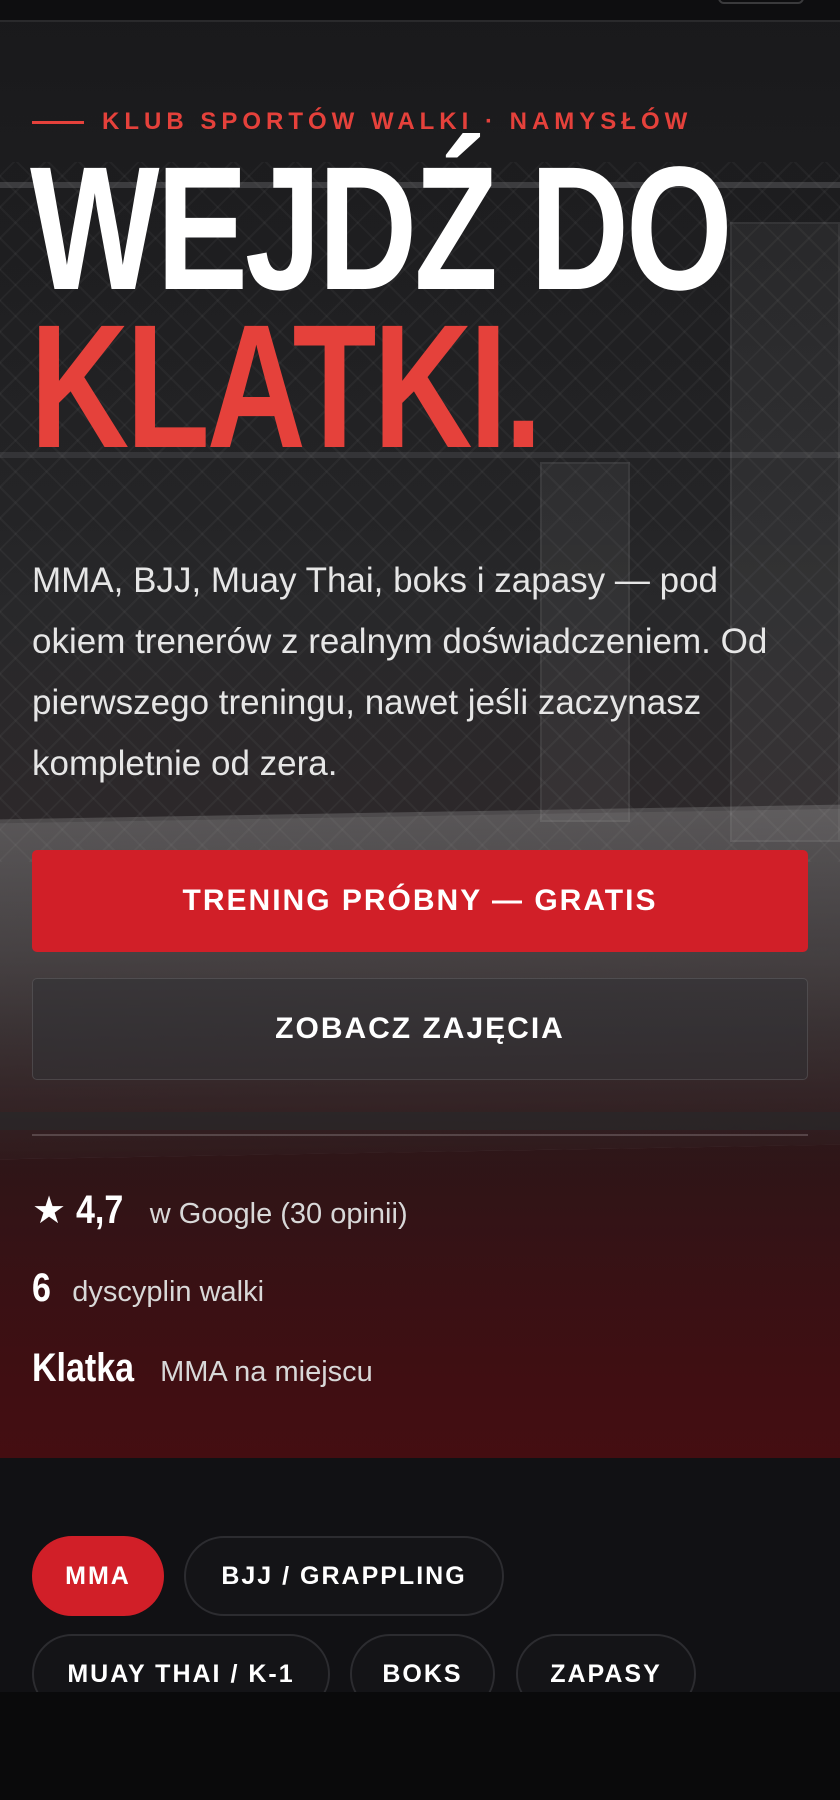  I want to click on stat-description: dyscyplin walki, so click(168, 1292).